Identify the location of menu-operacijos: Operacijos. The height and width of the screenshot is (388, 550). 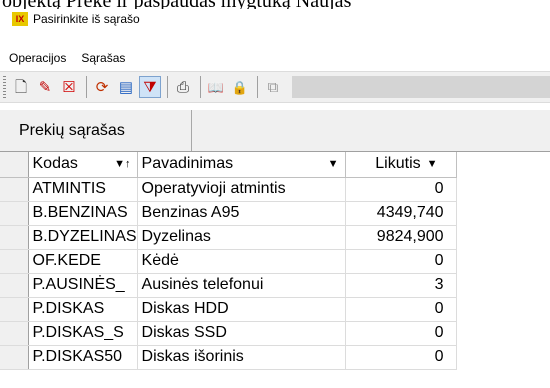
(36, 58).